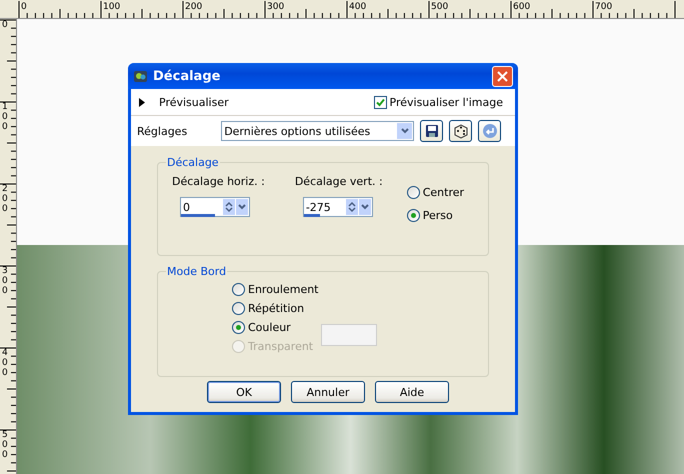  What do you see at coordinates (276, 308) in the screenshot?
I see `radio-label: Répétition` at bounding box center [276, 308].